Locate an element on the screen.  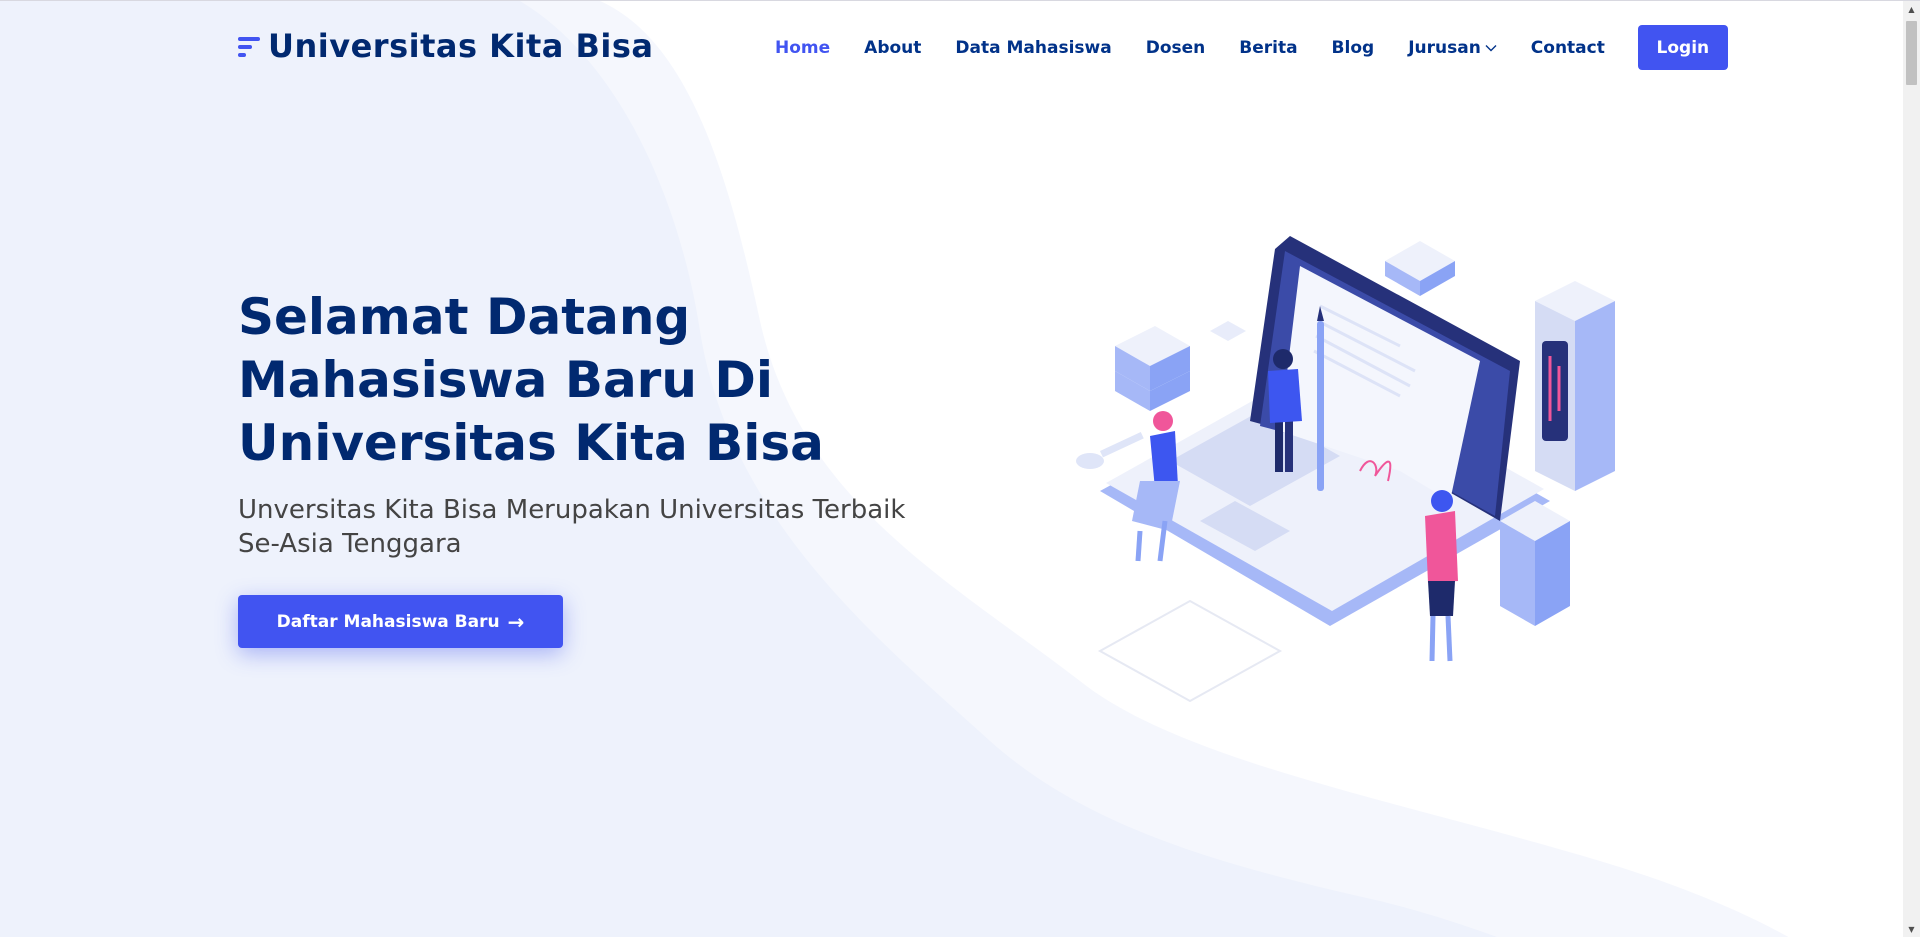
scroll-down-arrow-icon: ▼ is located at coordinates (1911, 929).